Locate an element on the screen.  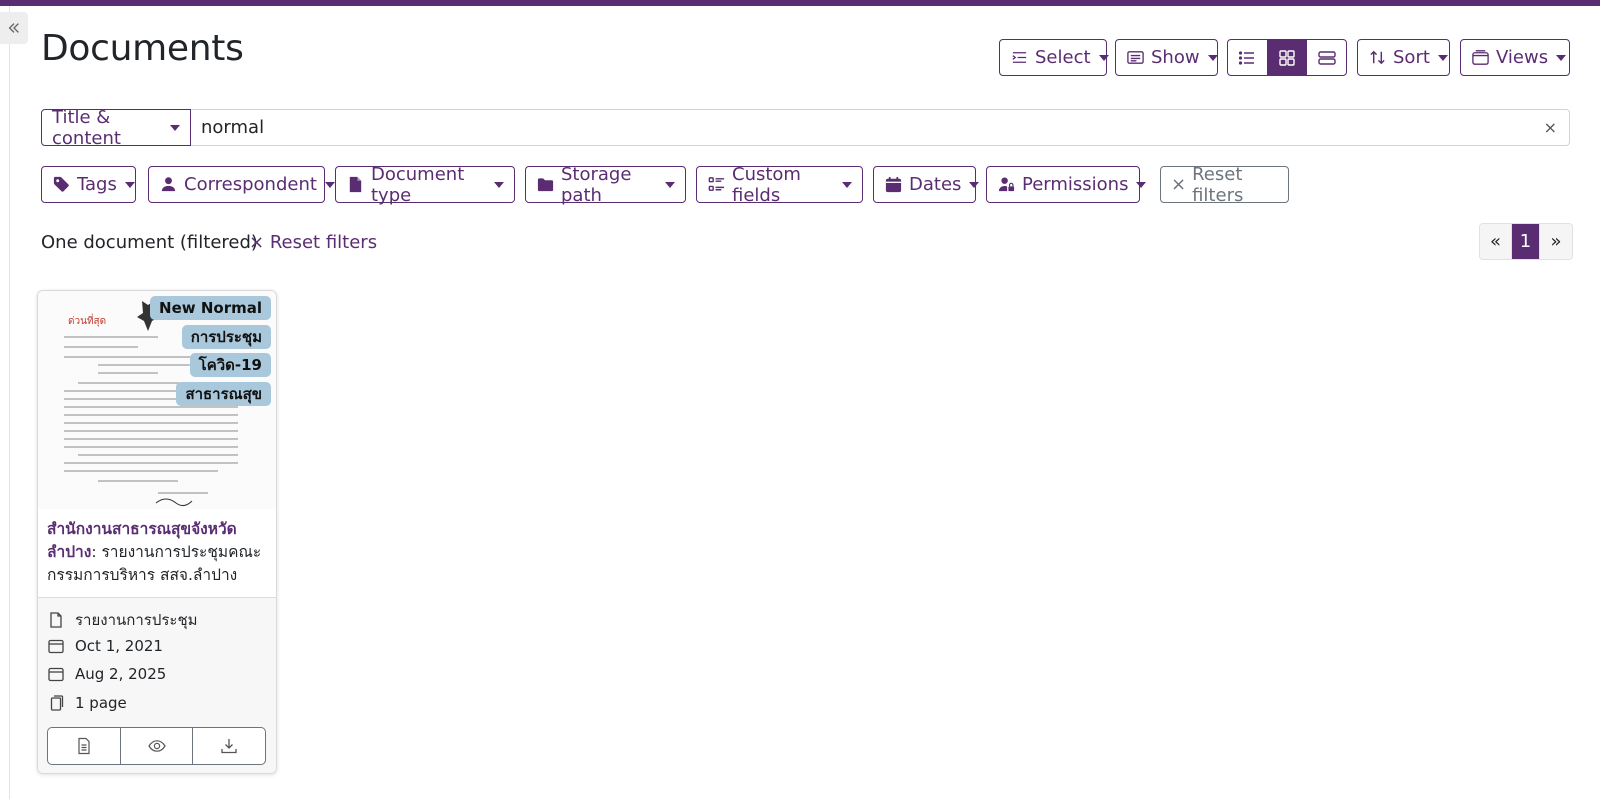
page-title: Documents is located at coordinates (142, 48).